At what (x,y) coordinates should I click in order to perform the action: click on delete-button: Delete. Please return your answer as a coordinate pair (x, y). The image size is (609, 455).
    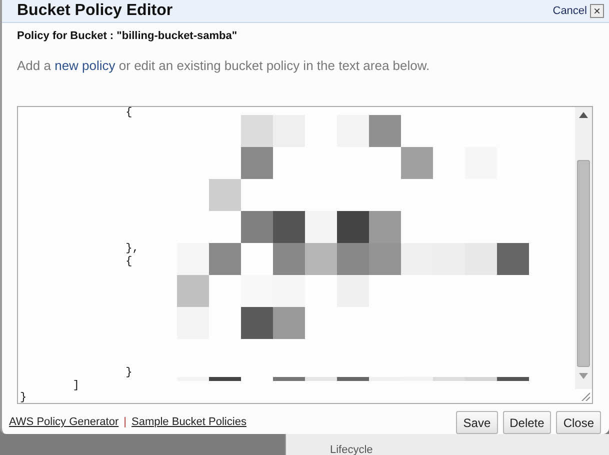
    Looking at the image, I should click on (527, 422).